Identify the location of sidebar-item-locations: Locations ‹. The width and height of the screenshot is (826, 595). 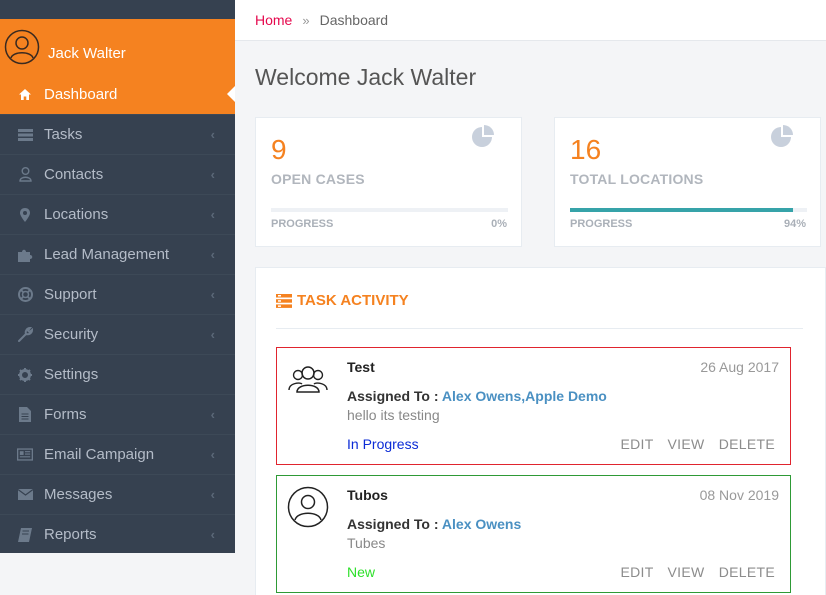
(117, 214).